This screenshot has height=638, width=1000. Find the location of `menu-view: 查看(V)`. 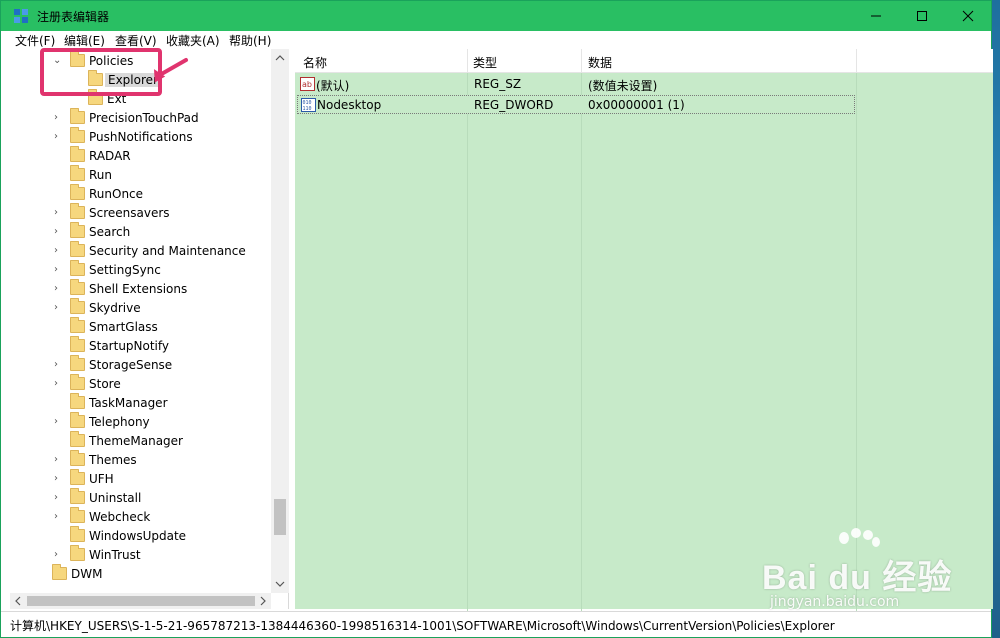

menu-view: 查看(V) is located at coordinates (136, 40).